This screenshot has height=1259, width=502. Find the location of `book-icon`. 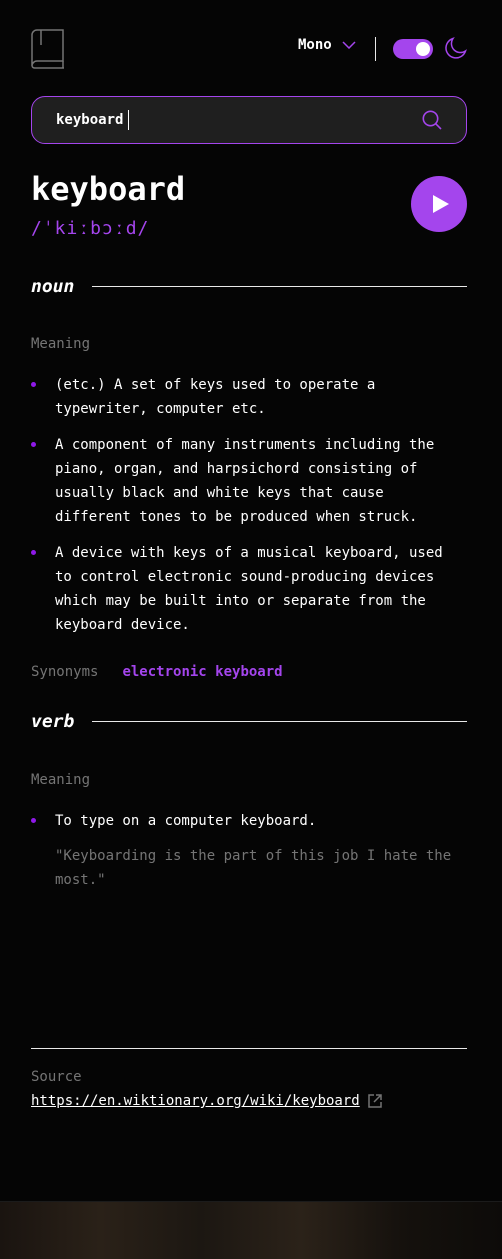

book-icon is located at coordinates (48, 49).